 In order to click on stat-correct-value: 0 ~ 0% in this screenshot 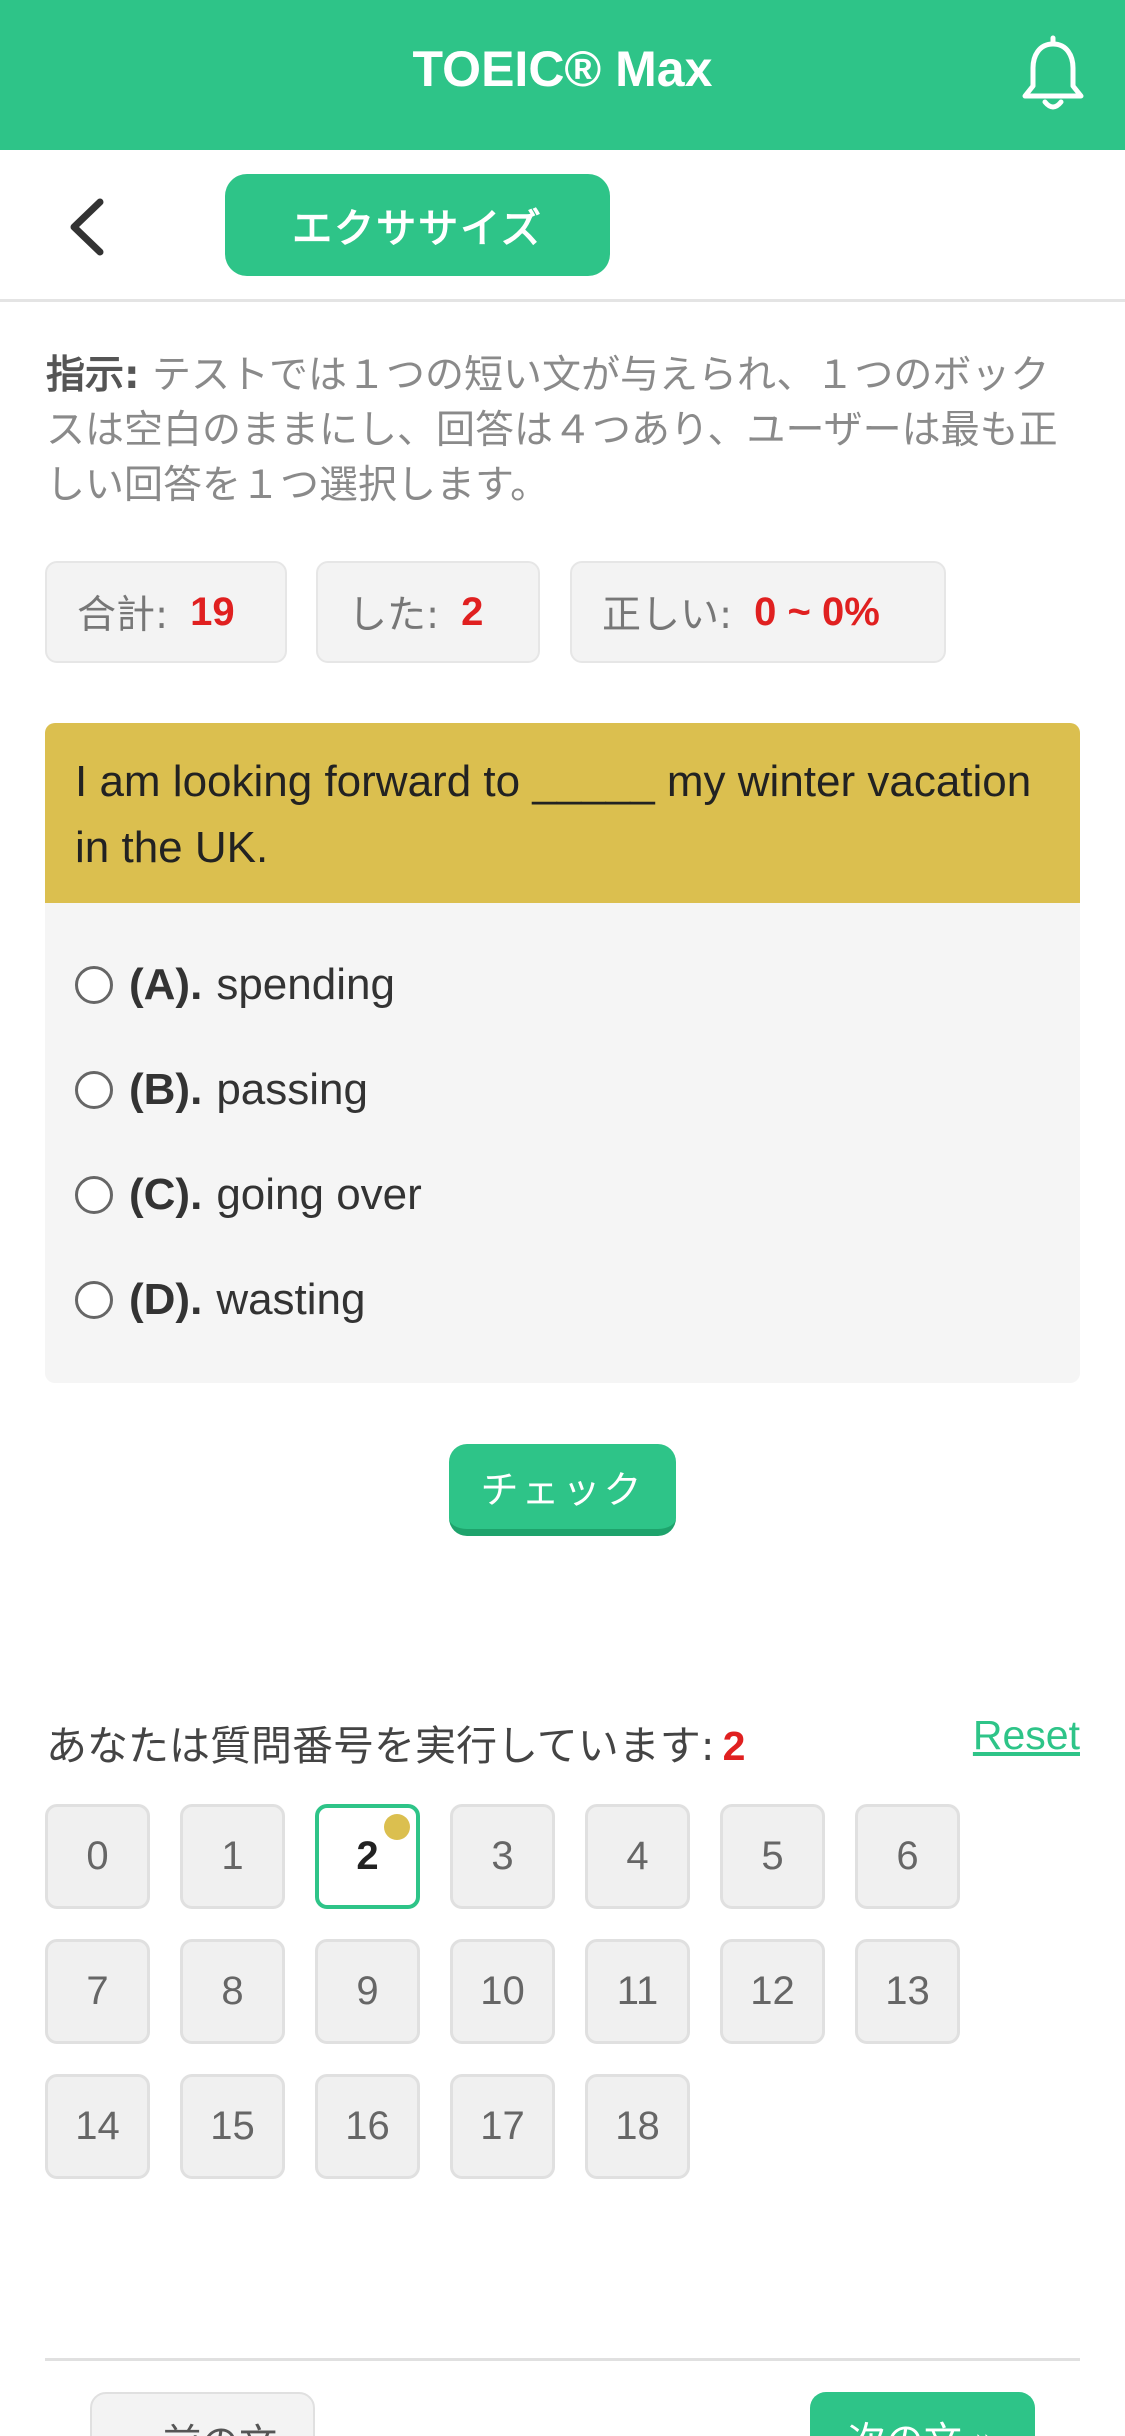, I will do `click(817, 611)`.